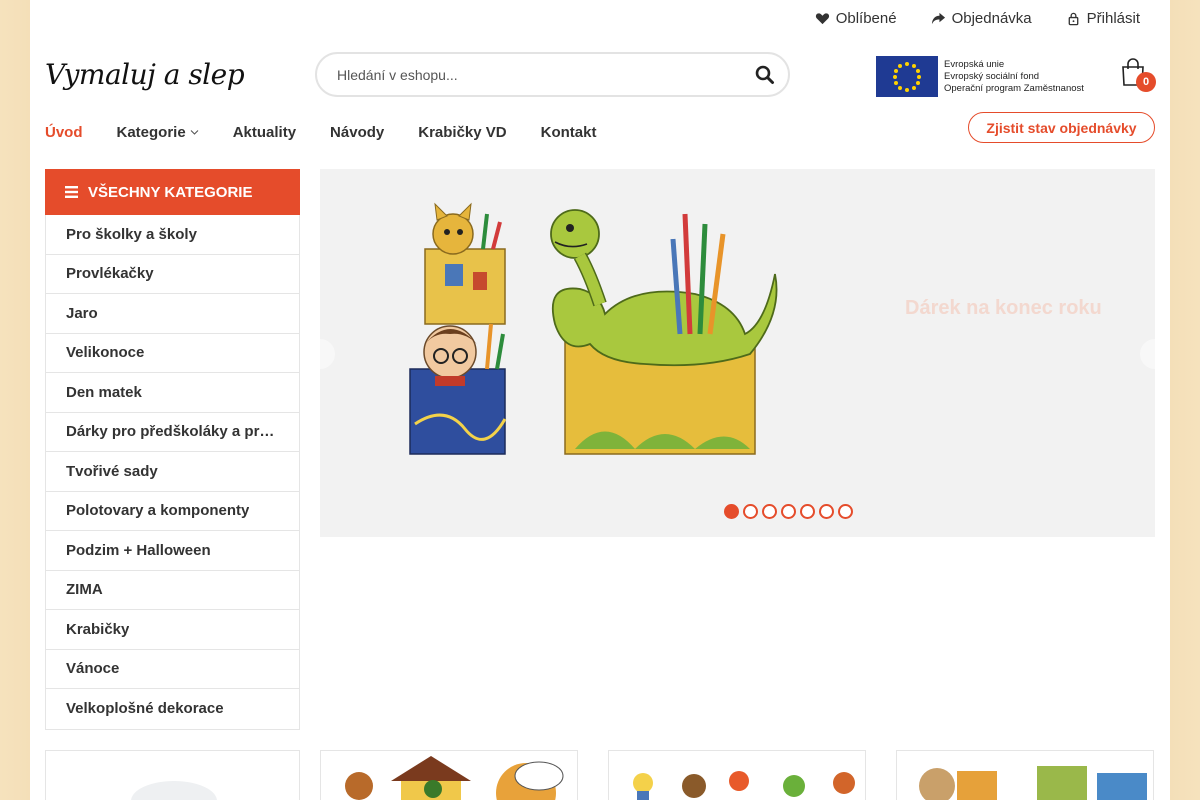 This screenshot has width=1200, height=800. I want to click on category-item: Dárky pro předškoláky a prvňáčky, so click(172, 432).